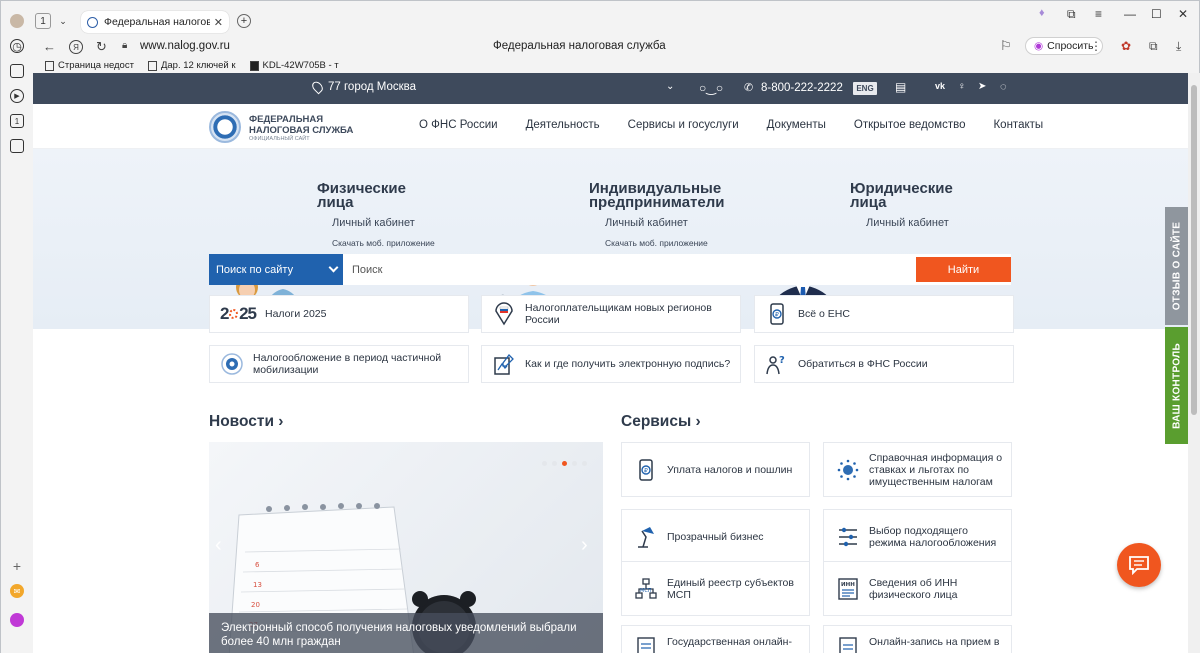 The width and height of the screenshot is (1200, 653). Describe the element at coordinates (294, 65) in the screenshot. I see `bookmark-item: KDL-42W705B - т` at that location.